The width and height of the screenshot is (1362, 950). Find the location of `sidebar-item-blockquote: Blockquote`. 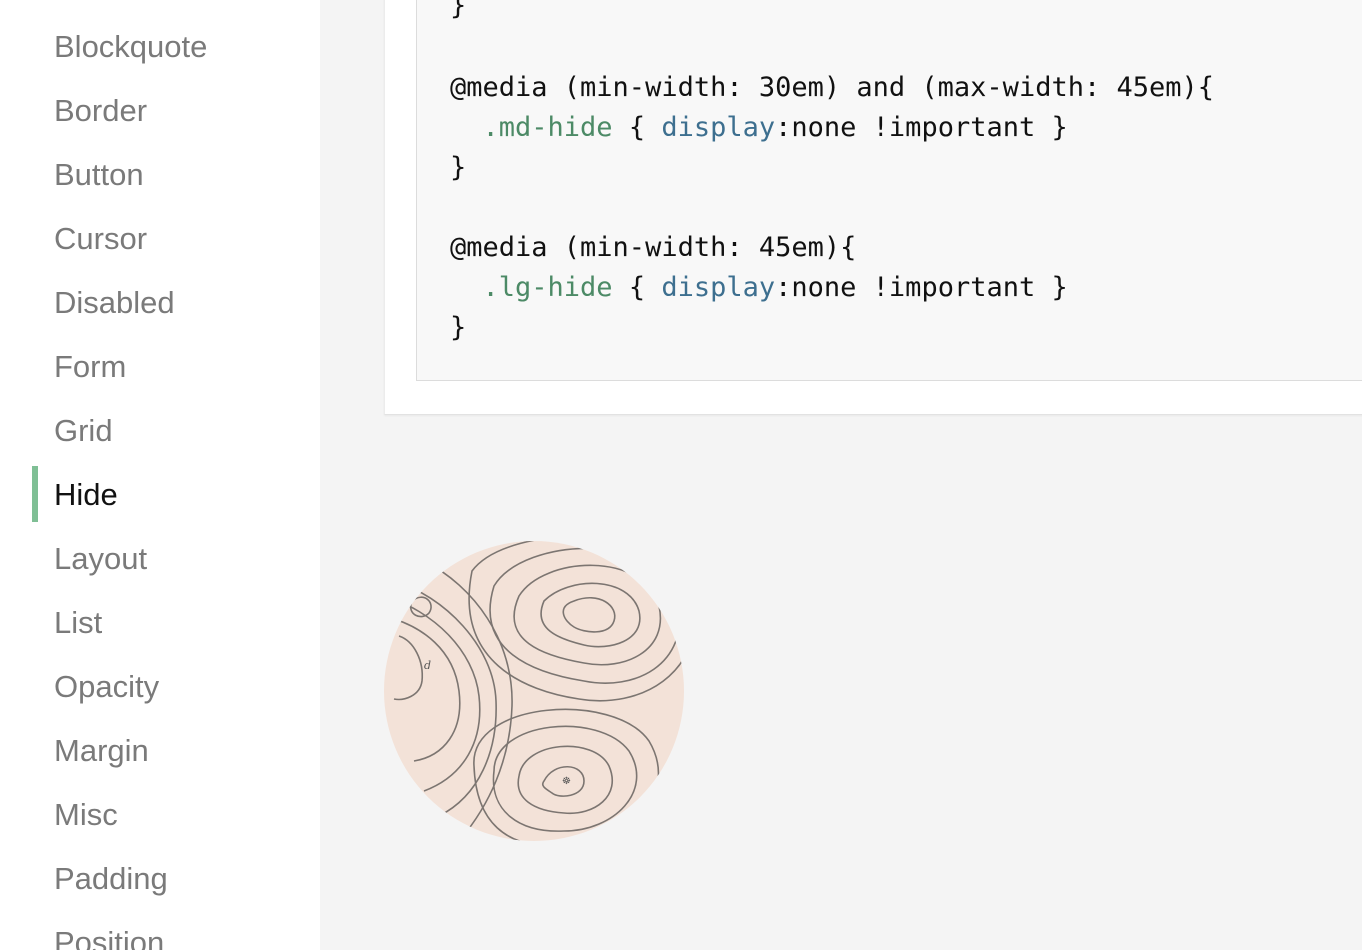

sidebar-item-blockquote: Blockquote is located at coordinates (130, 47).